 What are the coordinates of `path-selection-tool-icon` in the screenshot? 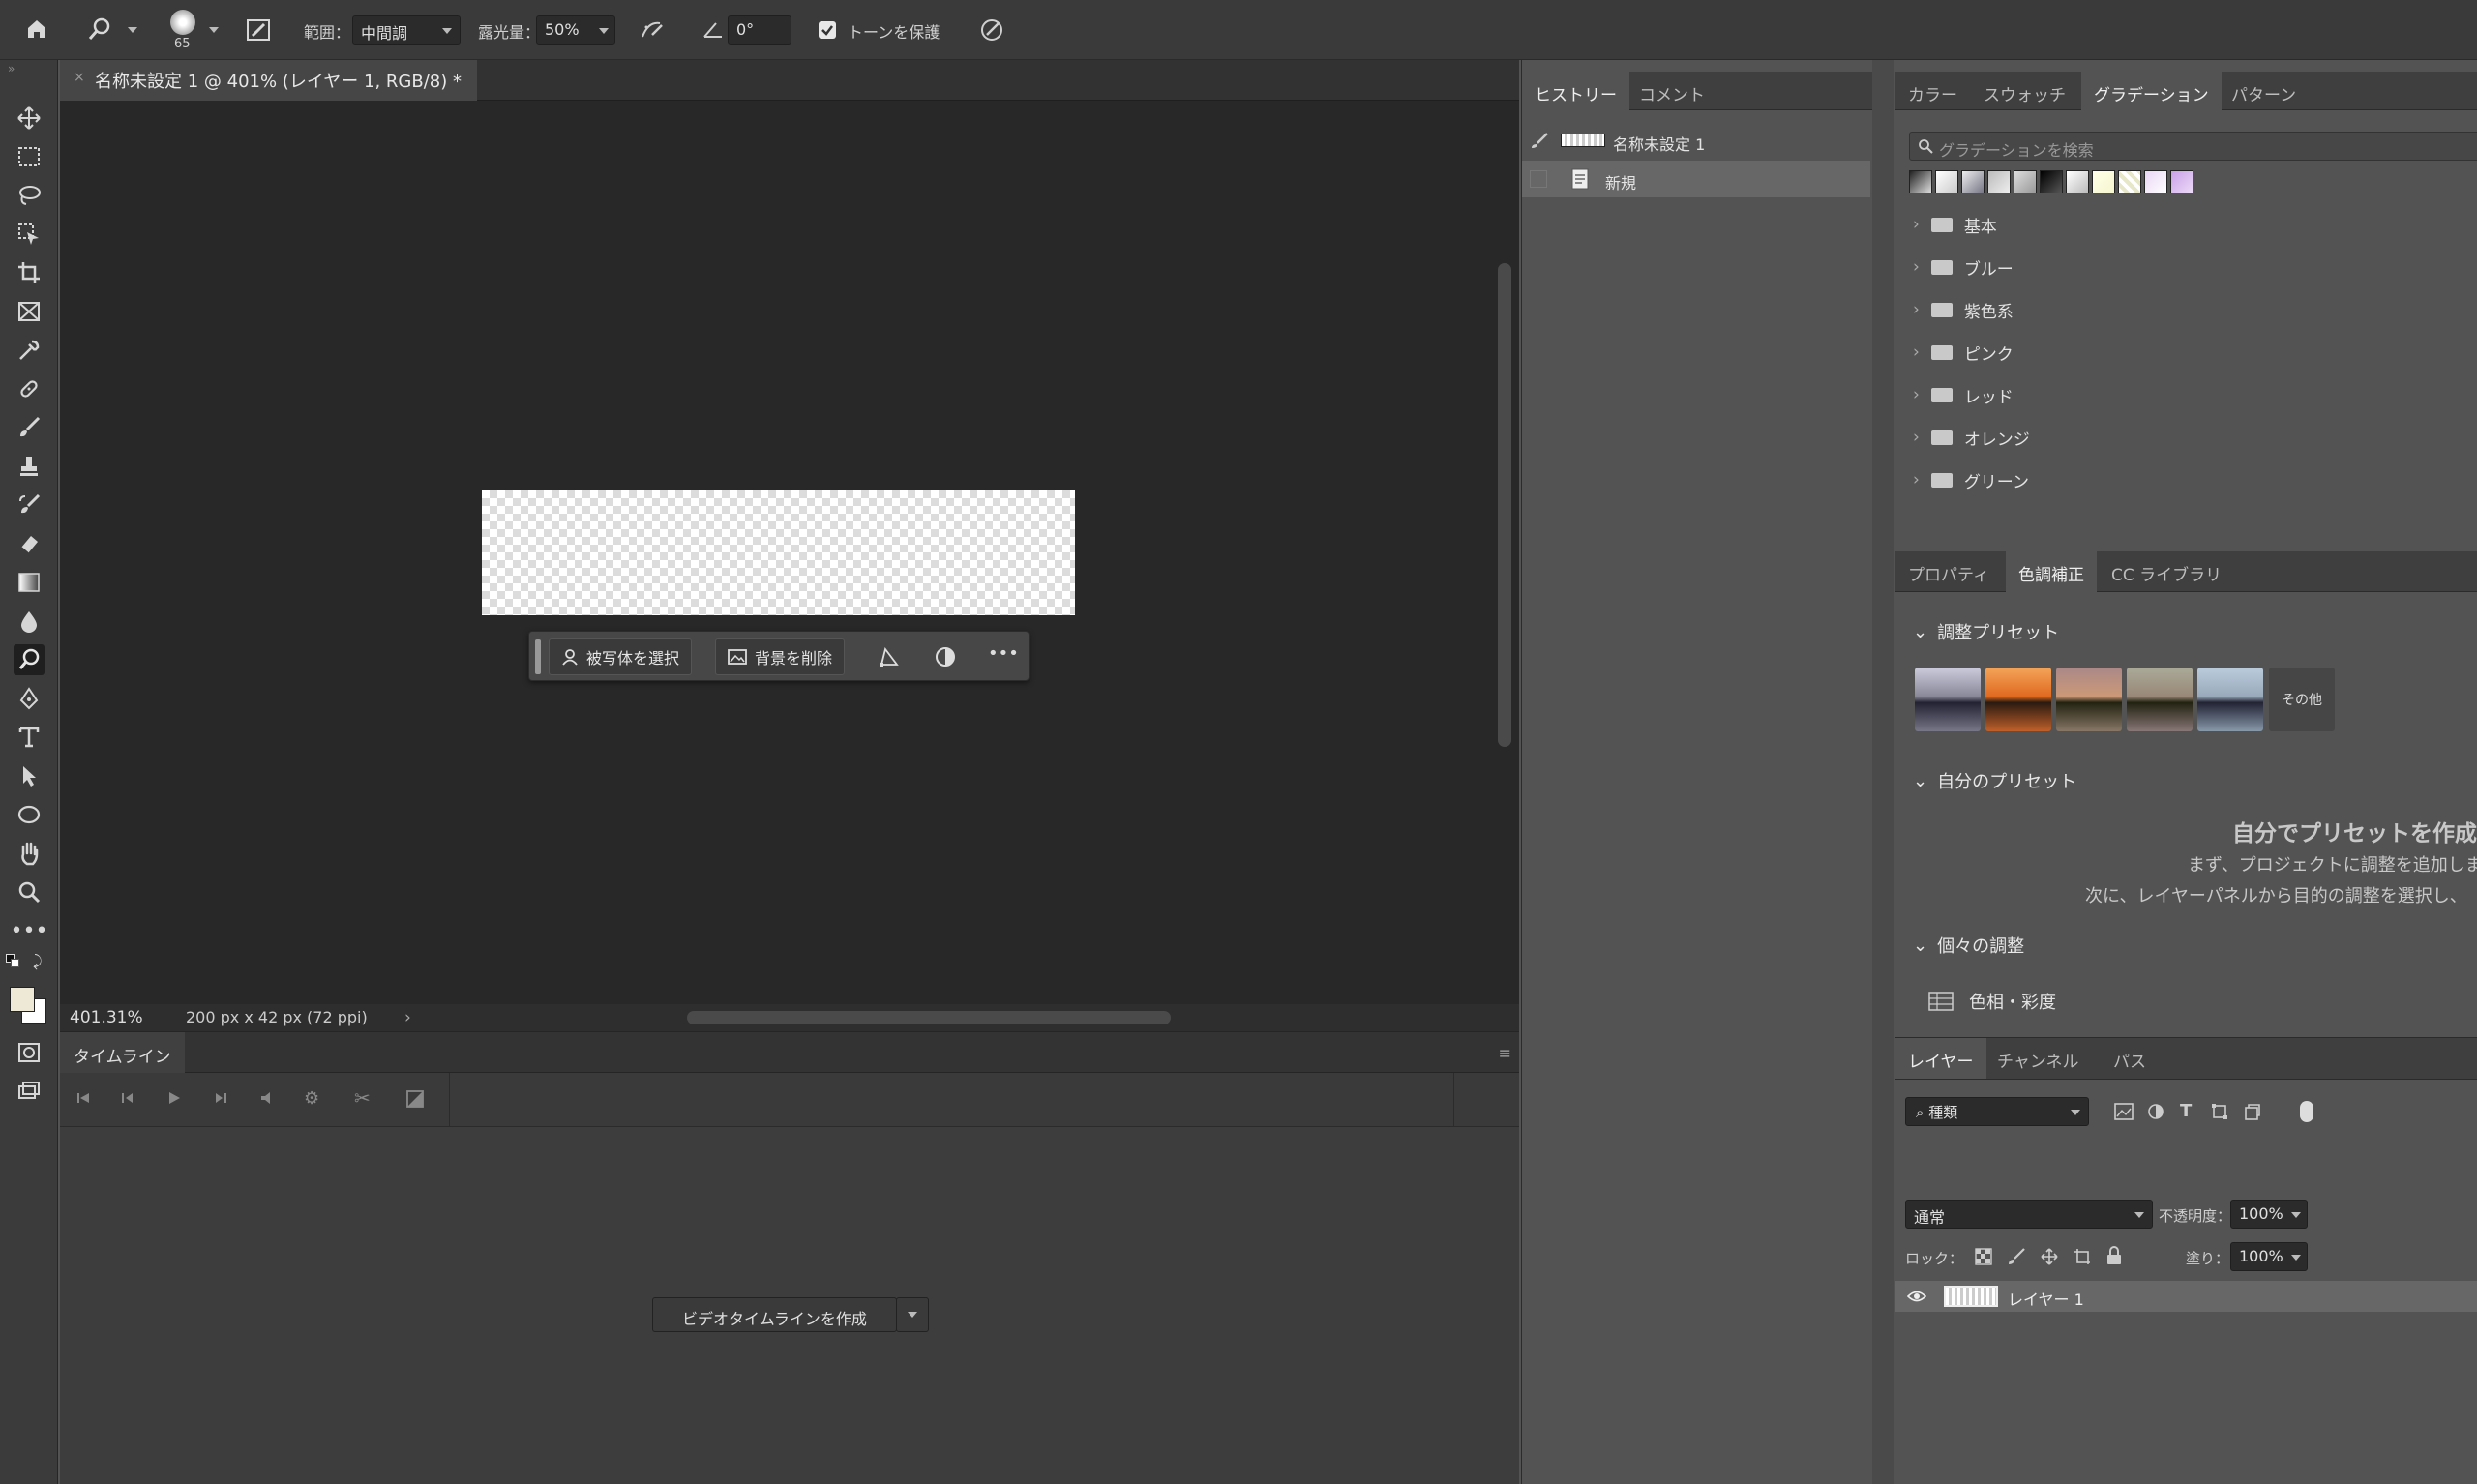 It's located at (29, 775).